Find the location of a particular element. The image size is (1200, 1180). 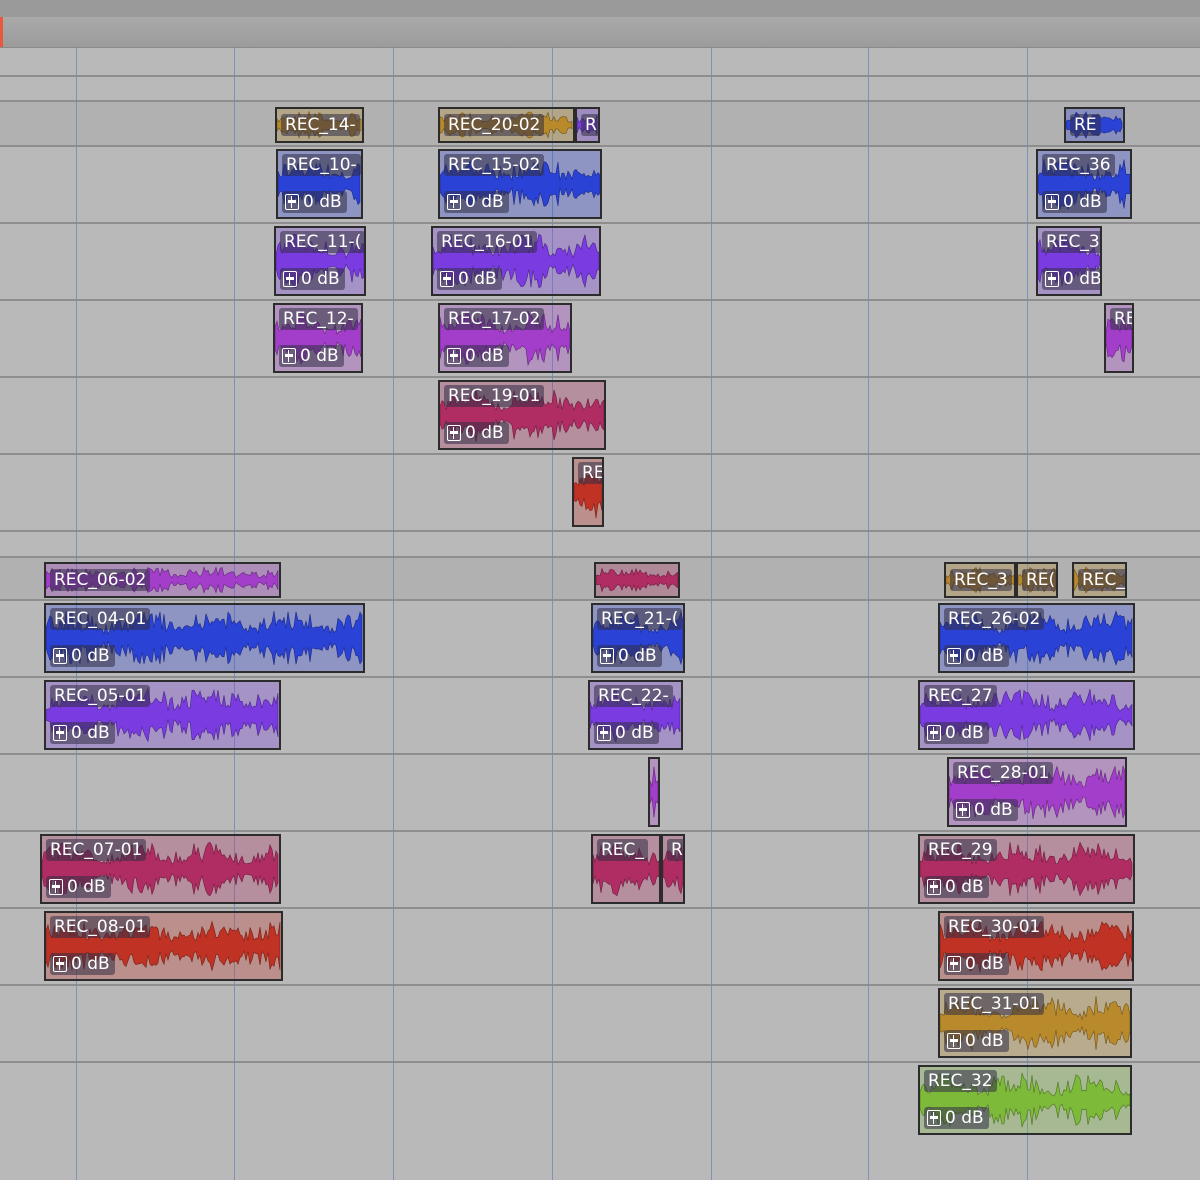

audio-region: REC_06-02 is located at coordinates (162, 580).